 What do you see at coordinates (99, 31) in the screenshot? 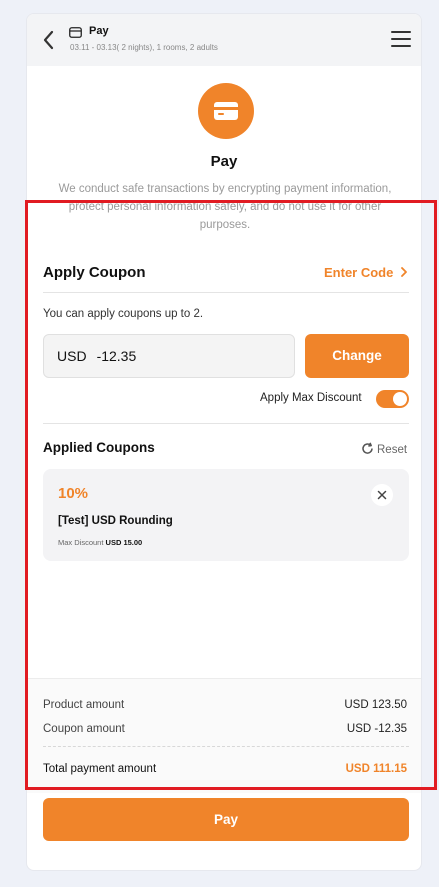
I see `header-title: Pay` at bounding box center [99, 31].